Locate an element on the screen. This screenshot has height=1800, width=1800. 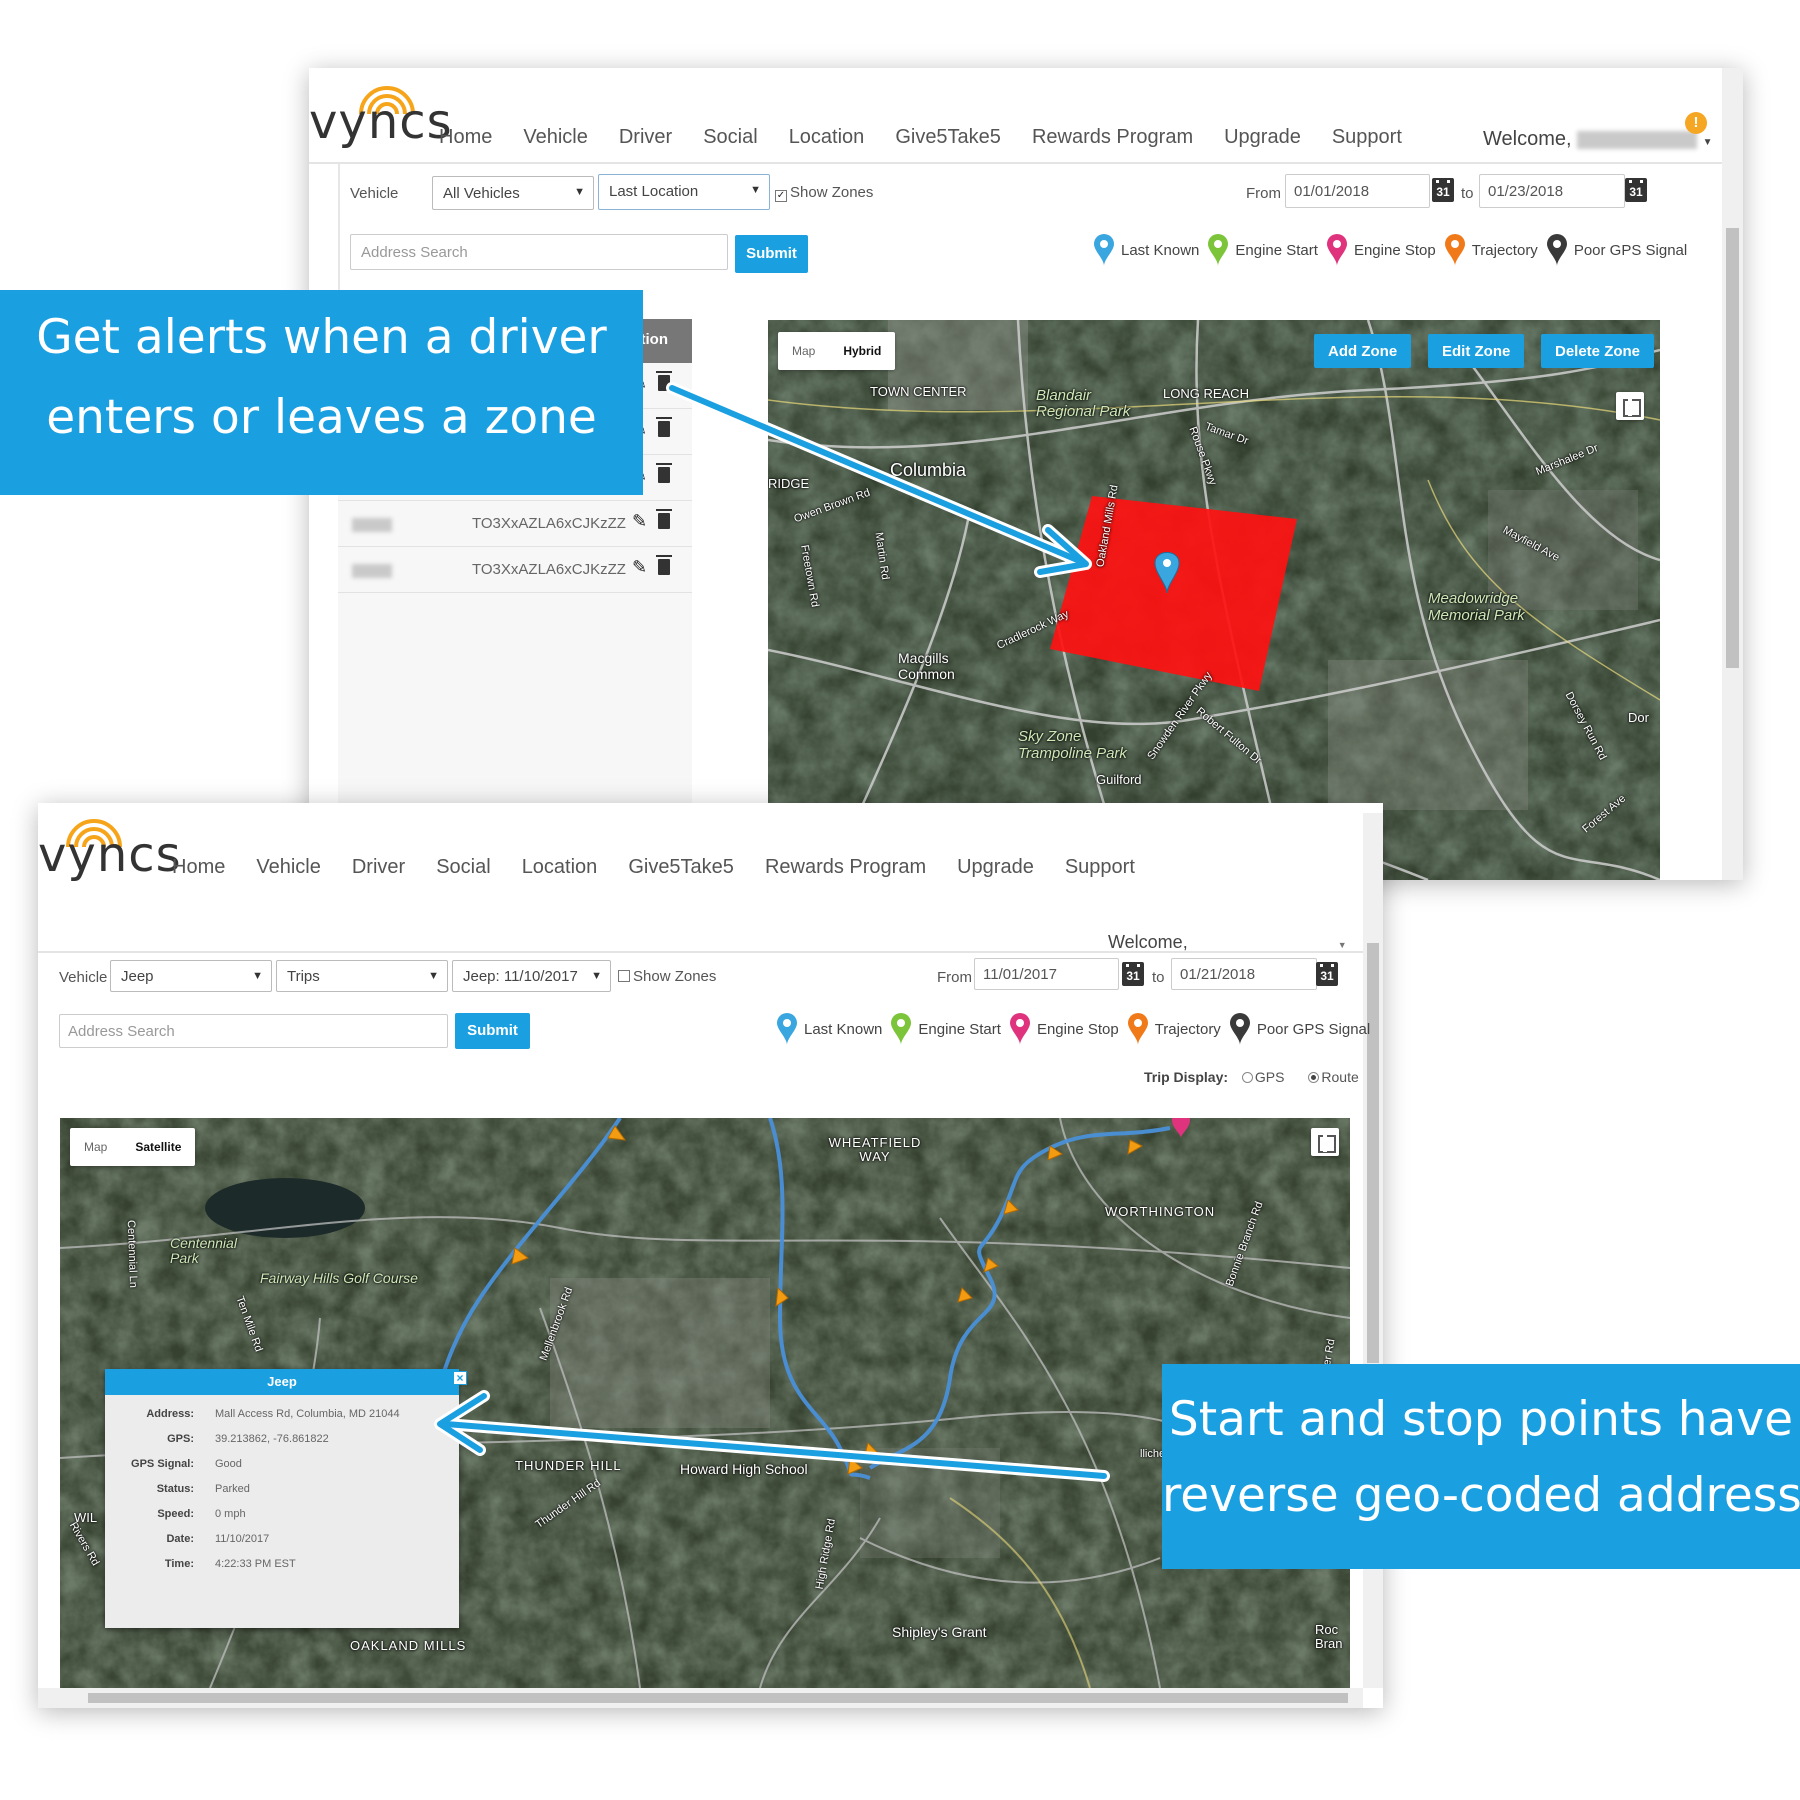
horizontal-scrollbar is located at coordinates (700, 1698).